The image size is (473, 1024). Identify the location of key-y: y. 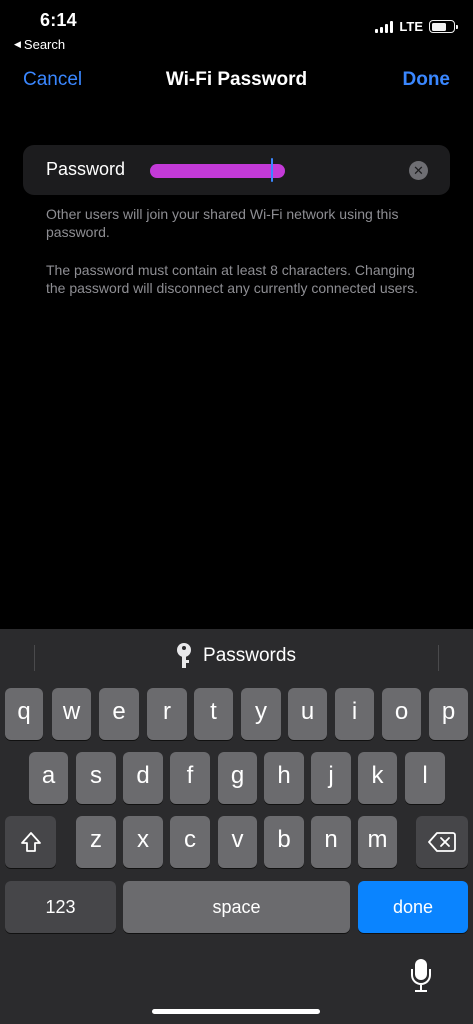
(261, 714).